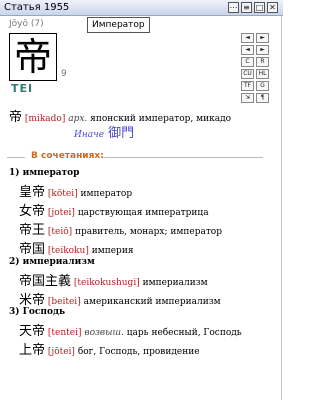 The width and height of the screenshot is (320, 400). Describe the element at coordinates (61, 213) in the screenshot. I see `compound-romaji: [jotei]` at that location.